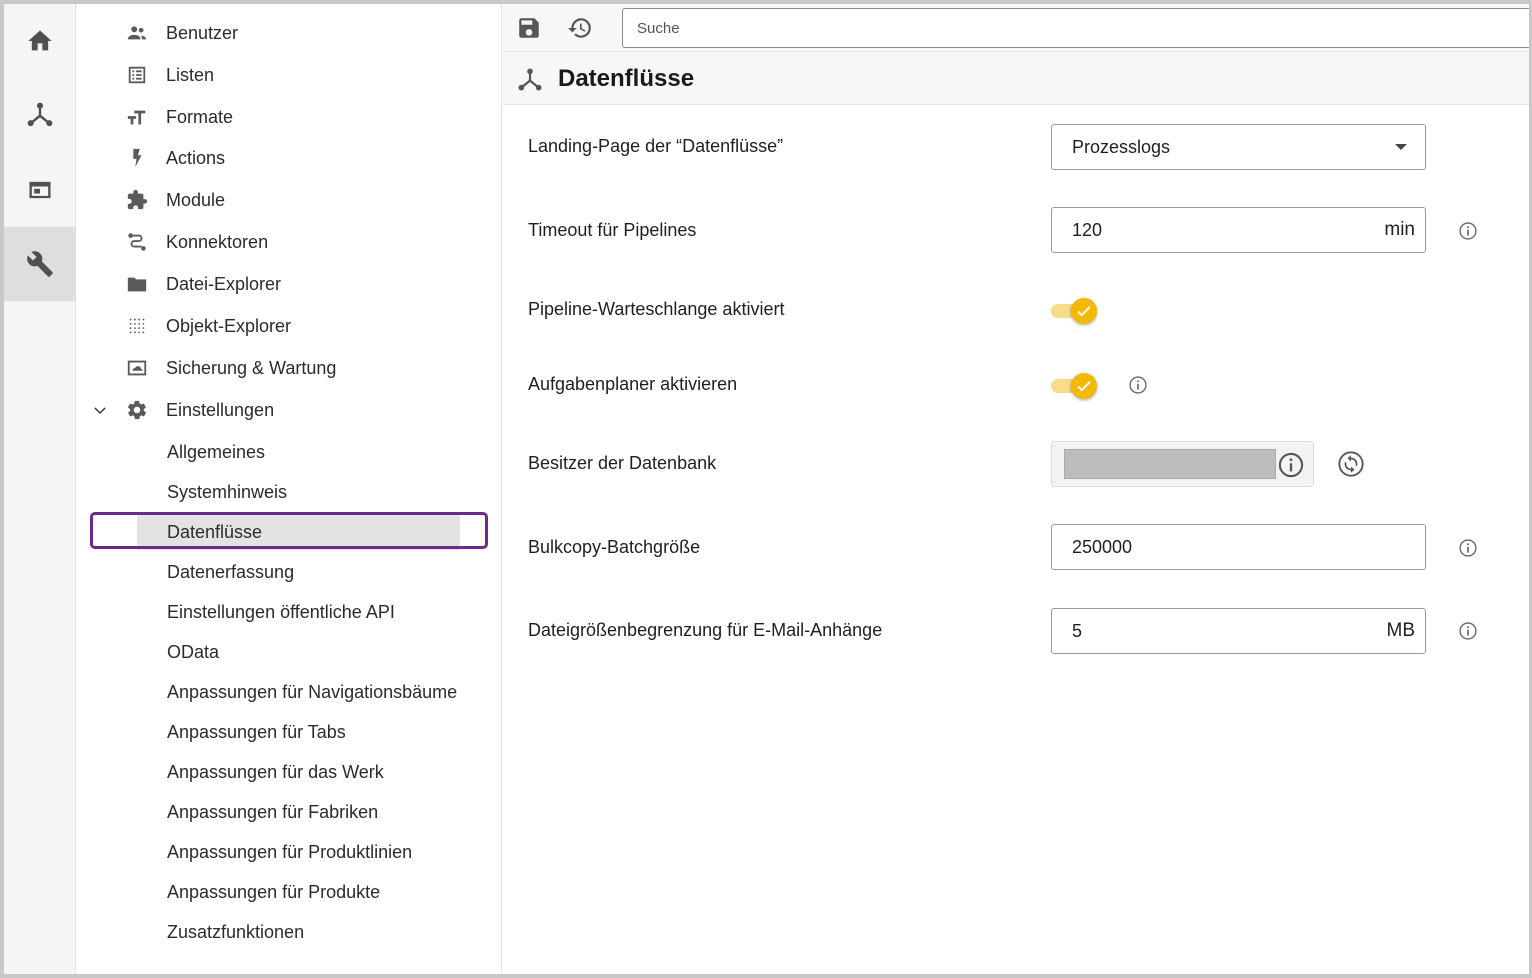  Describe the element at coordinates (289, 410) in the screenshot. I see `nav-item-einstellungen: Einstellungen` at that location.